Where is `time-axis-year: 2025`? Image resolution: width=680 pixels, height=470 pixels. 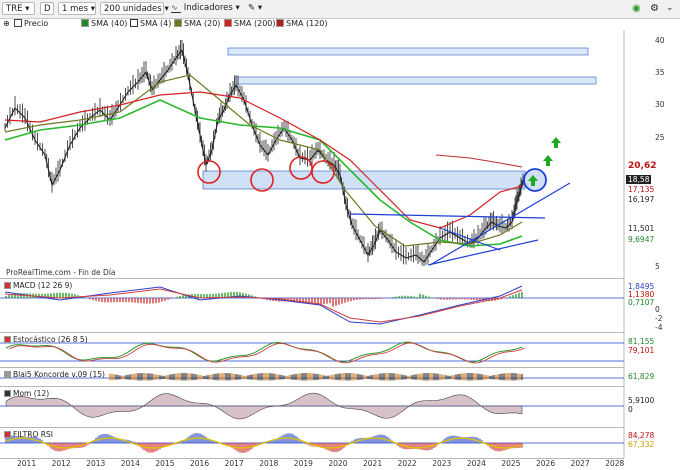 time-axis-year: 2025 is located at coordinates (511, 463).